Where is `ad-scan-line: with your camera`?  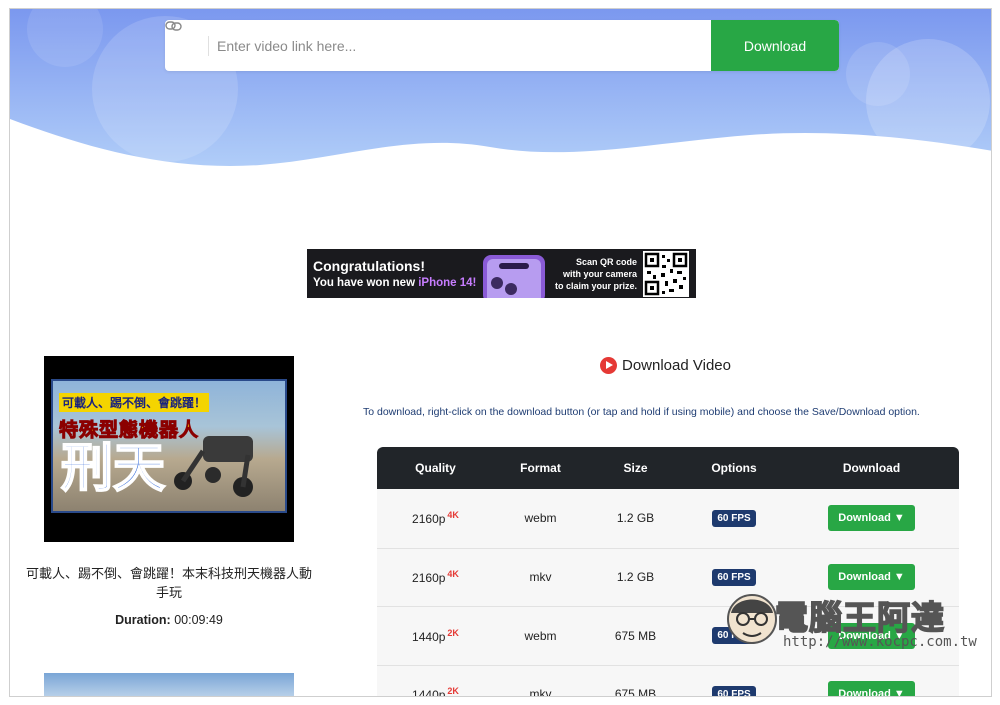 ad-scan-line: with your camera is located at coordinates (599, 273).